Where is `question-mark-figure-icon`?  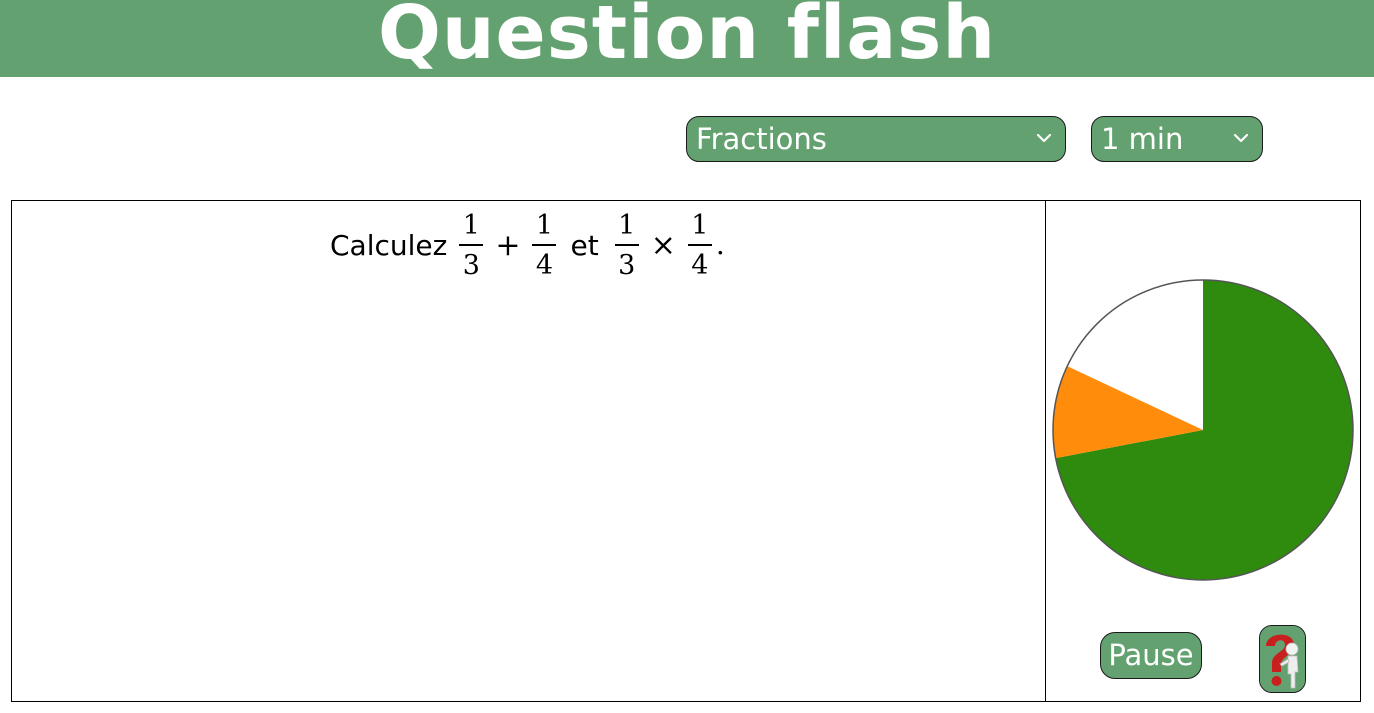 question-mark-figure-icon is located at coordinates (1282, 659).